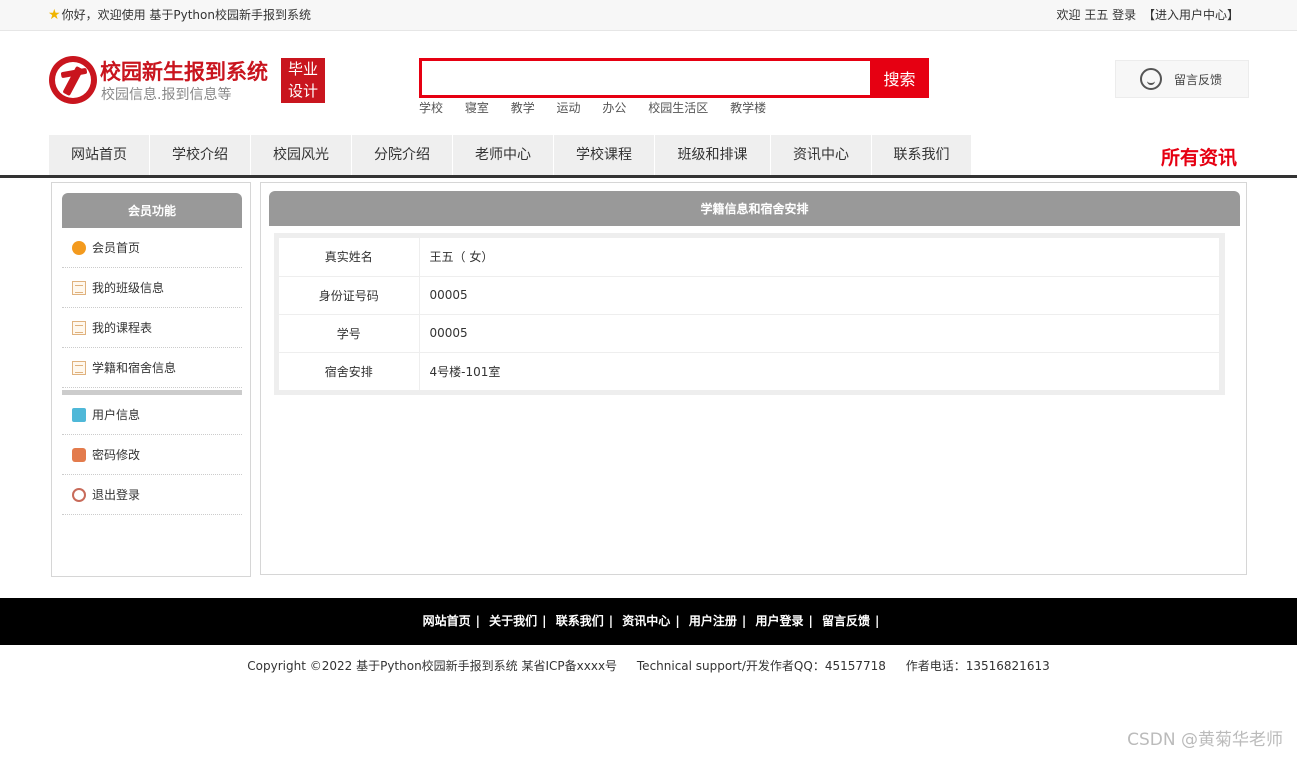 Image resolution: width=1297 pixels, height=757 pixels. I want to click on all-news-link: 所有资讯, so click(1199, 156).